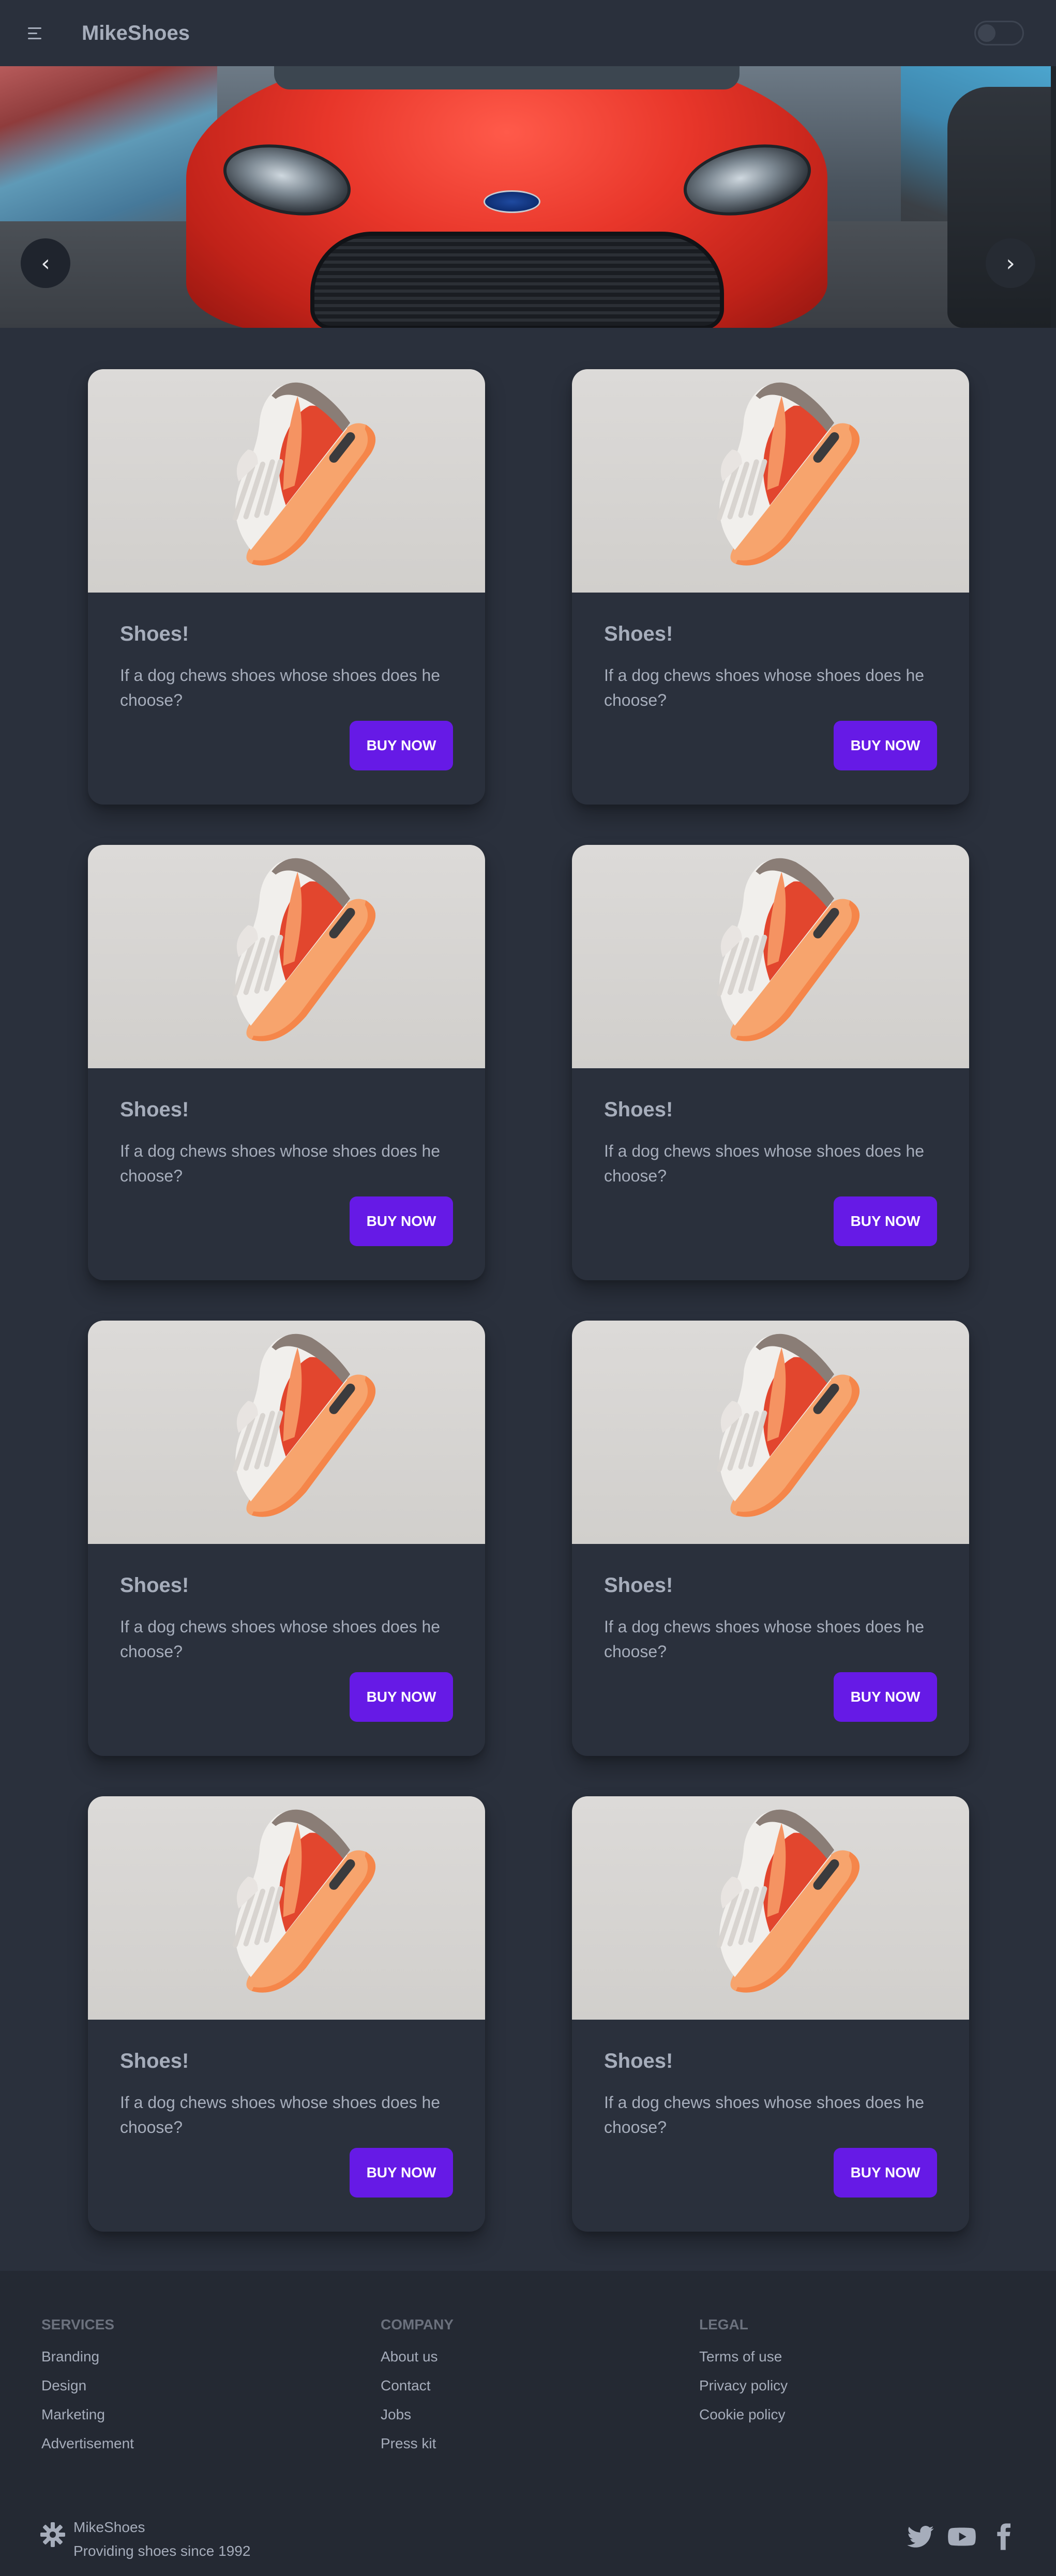 The width and height of the screenshot is (1056, 2576). What do you see at coordinates (87, 2414) in the screenshot?
I see `footer-link-marketing: Marketing` at bounding box center [87, 2414].